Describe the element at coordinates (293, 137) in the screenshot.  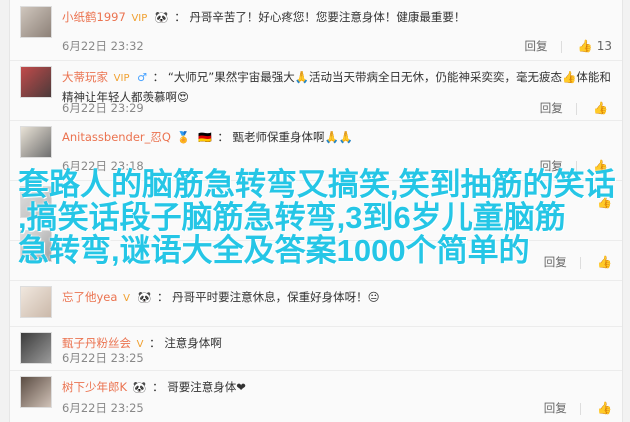
I see `comment-text: 甄老师保重身体啊🙏🙏` at that location.